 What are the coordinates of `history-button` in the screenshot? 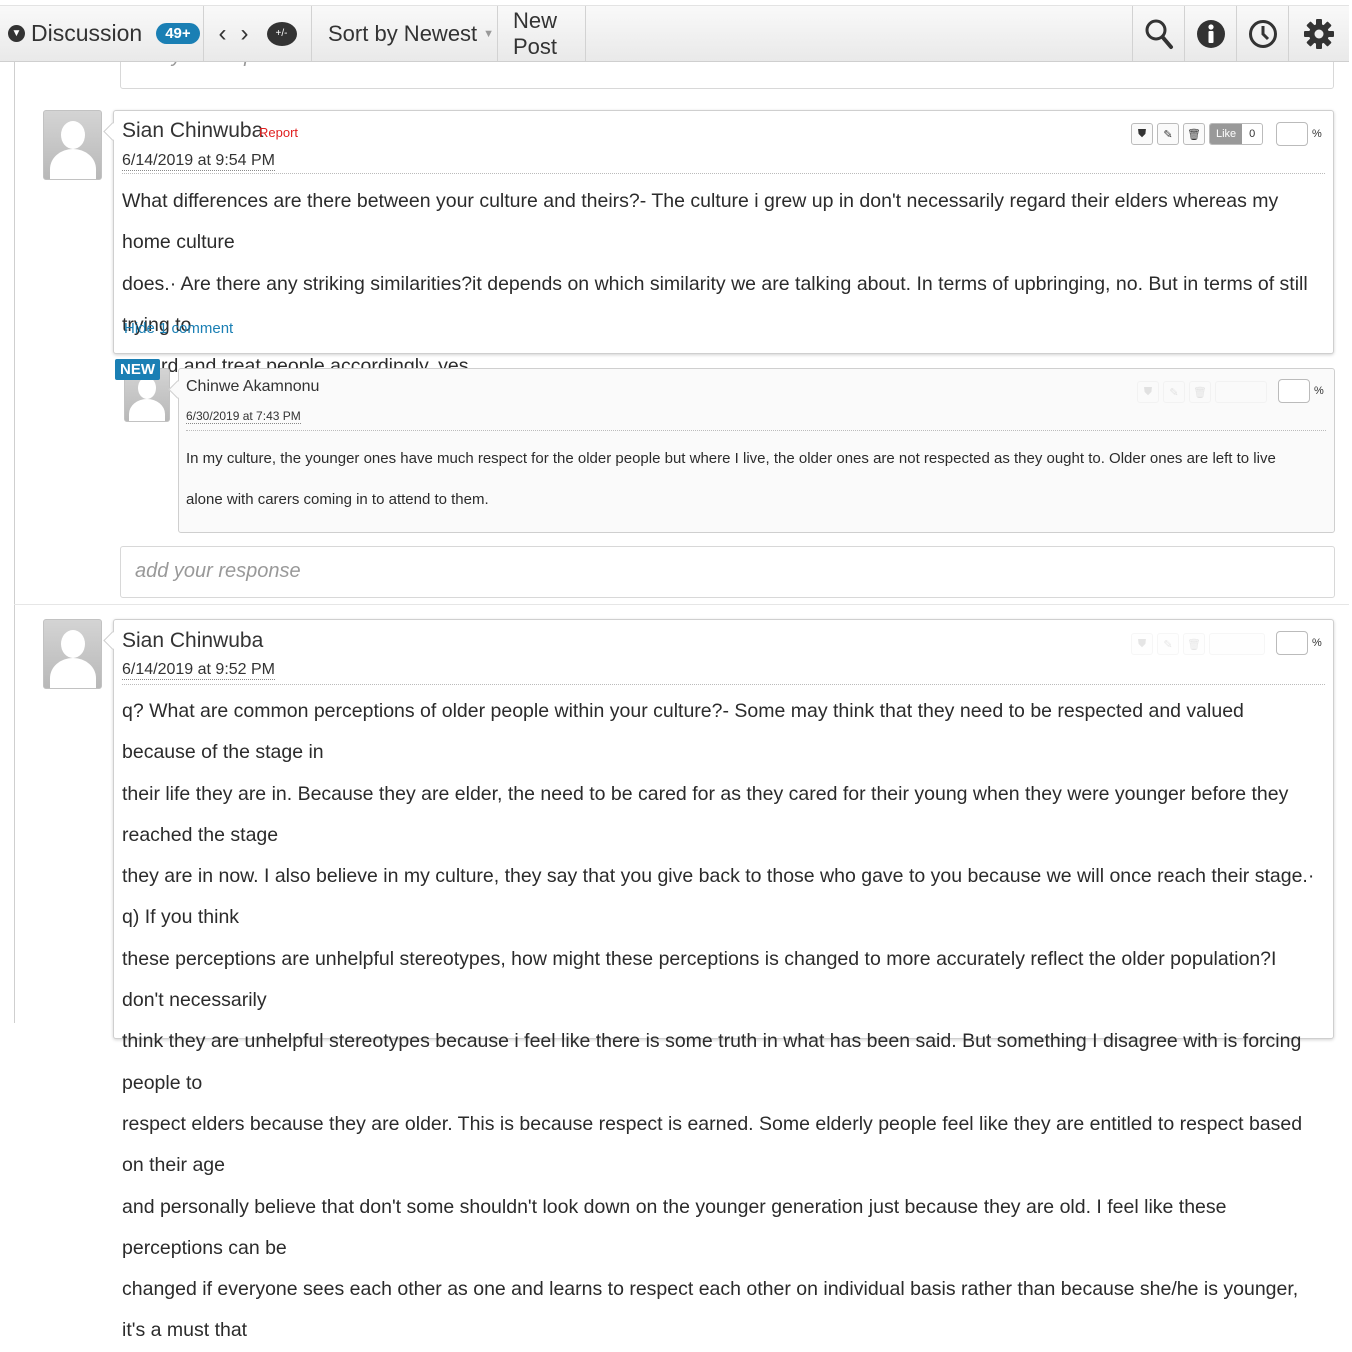 It's located at (1263, 33).